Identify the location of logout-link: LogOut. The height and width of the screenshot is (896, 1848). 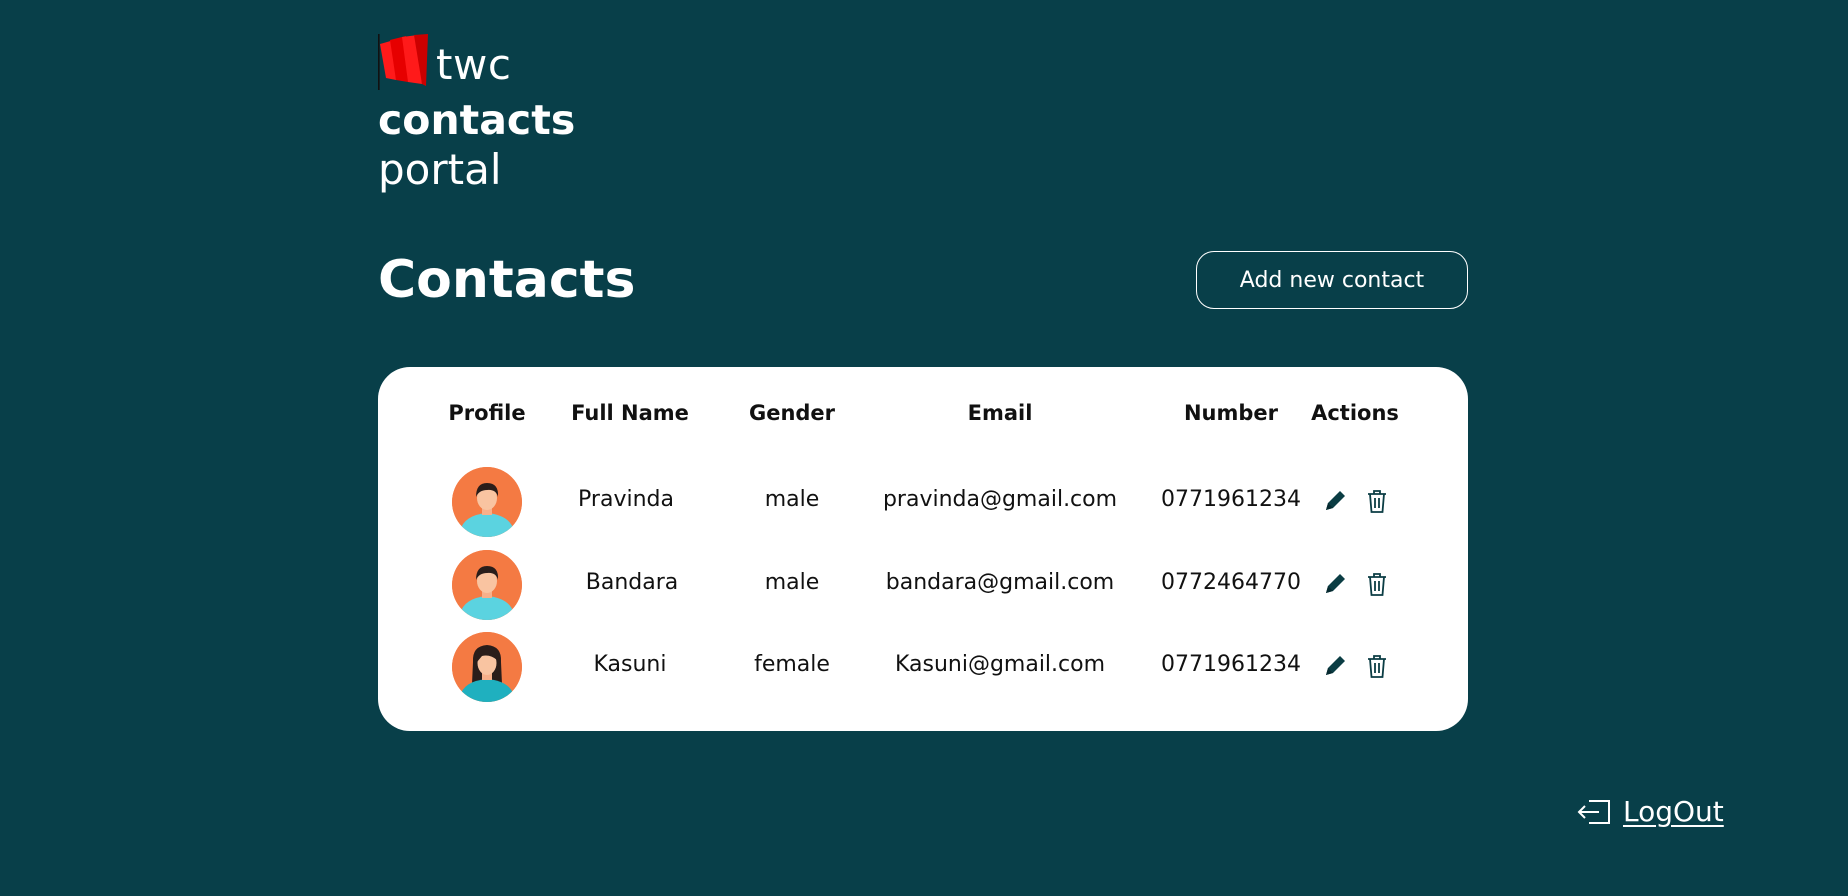
(1650, 811).